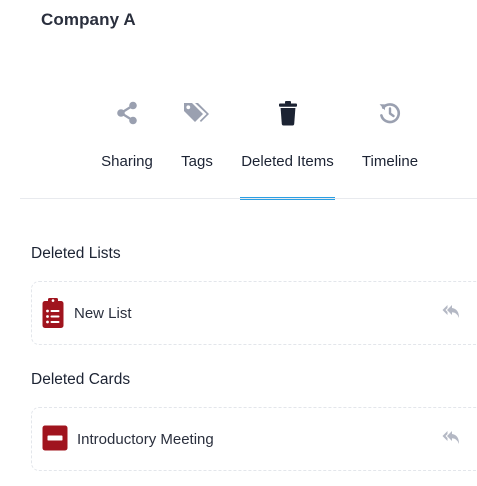 The image size is (477, 486). What do you see at coordinates (197, 147) in the screenshot?
I see `tab-tags: Tags` at bounding box center [197, 147].